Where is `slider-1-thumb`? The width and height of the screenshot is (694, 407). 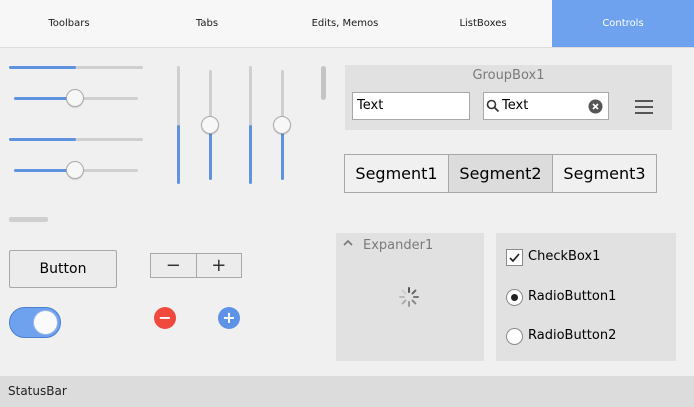
slider-1-thumb is located at coordinates (75, 98).